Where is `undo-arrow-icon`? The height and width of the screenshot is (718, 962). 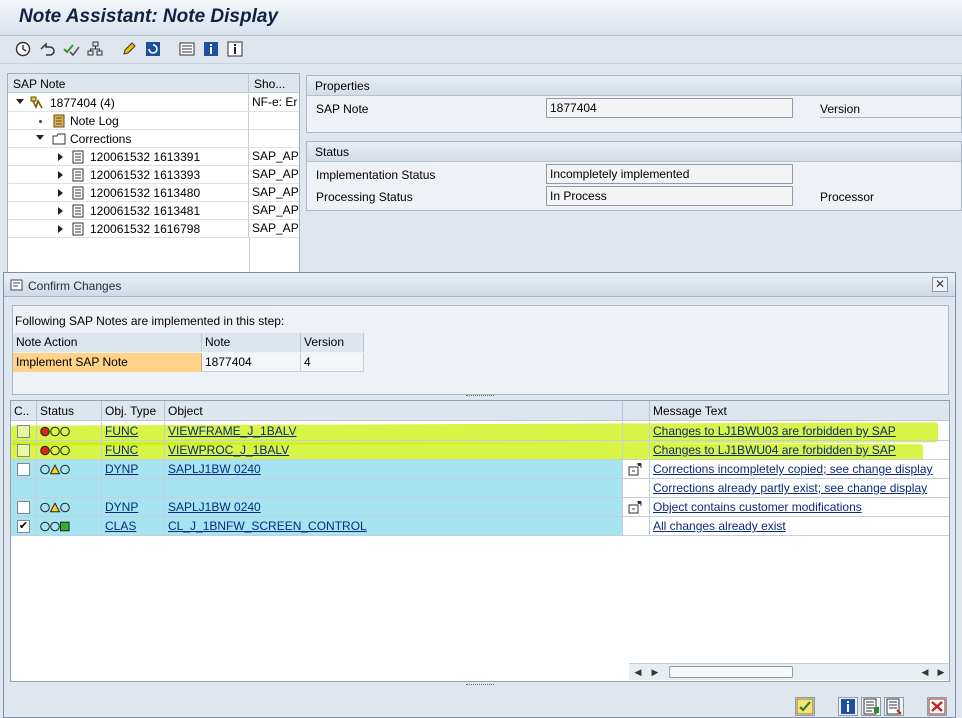
undo-arrow-icon is located at coordinates (47, 49).